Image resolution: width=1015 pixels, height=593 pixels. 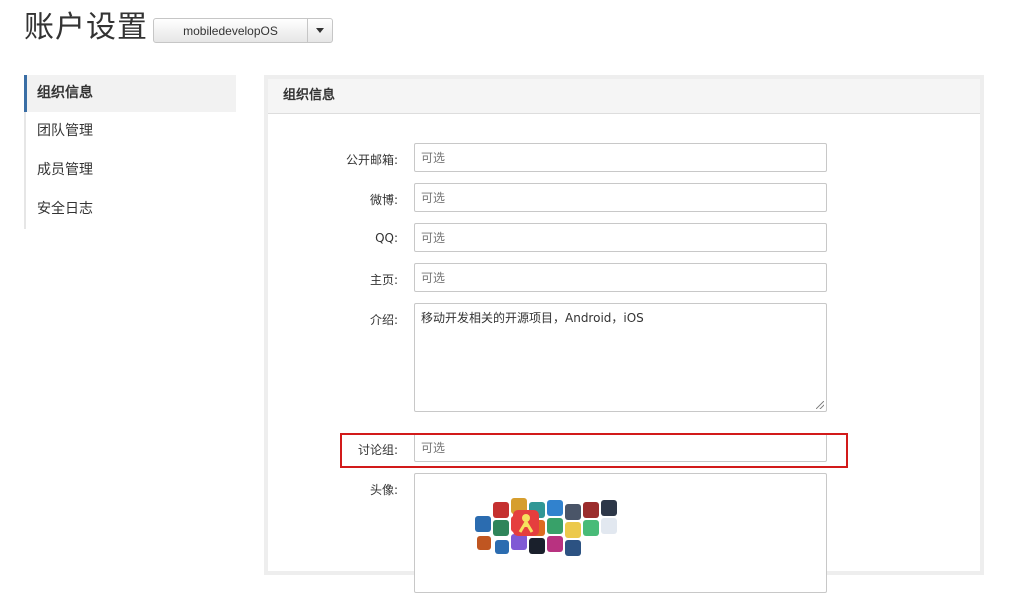 What do you see at coordinates (620, 197) in the screenshot?
I see `weibo-field` at bounding box center [620, 197].